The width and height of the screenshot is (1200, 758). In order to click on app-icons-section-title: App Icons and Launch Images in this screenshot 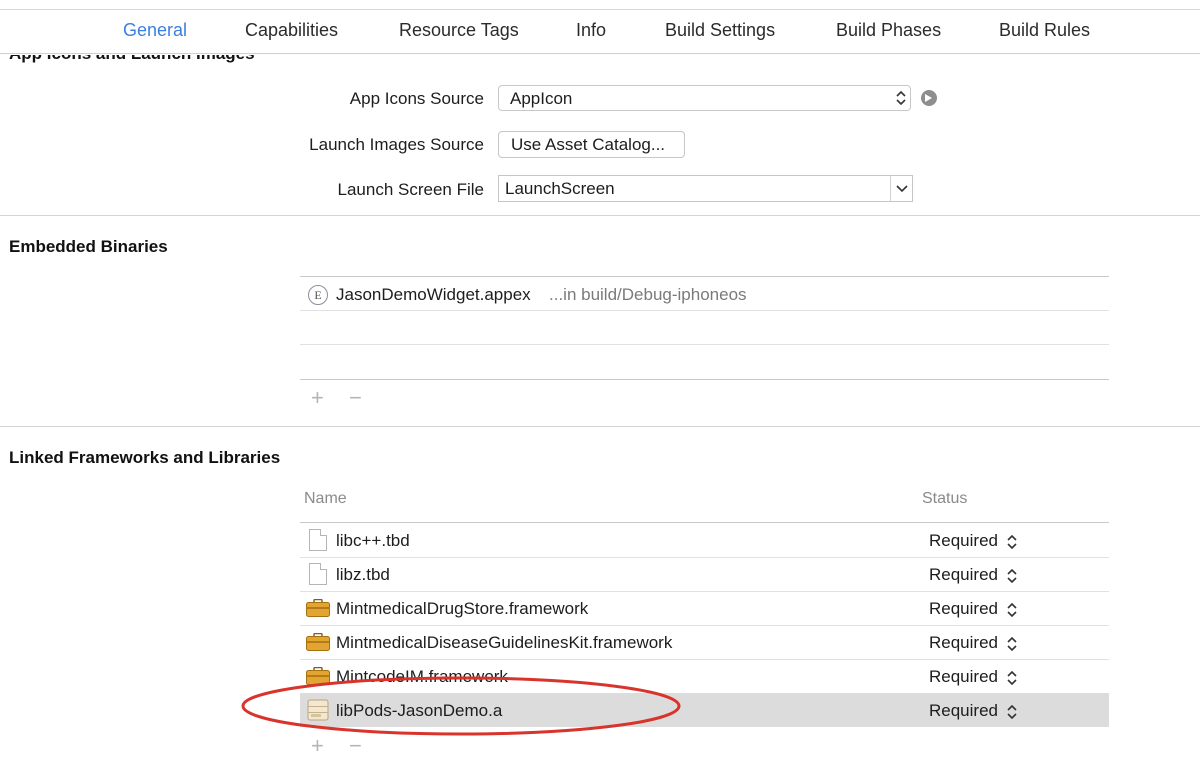, I will do `click(132, 59)`.